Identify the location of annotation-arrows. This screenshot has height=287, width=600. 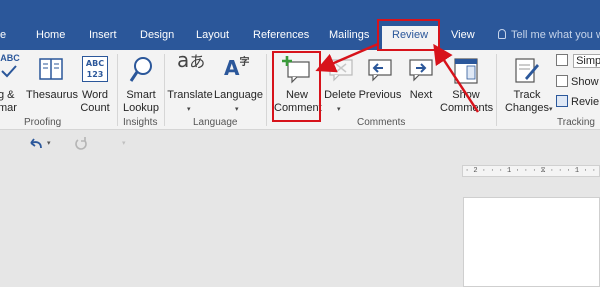
(397, 77).